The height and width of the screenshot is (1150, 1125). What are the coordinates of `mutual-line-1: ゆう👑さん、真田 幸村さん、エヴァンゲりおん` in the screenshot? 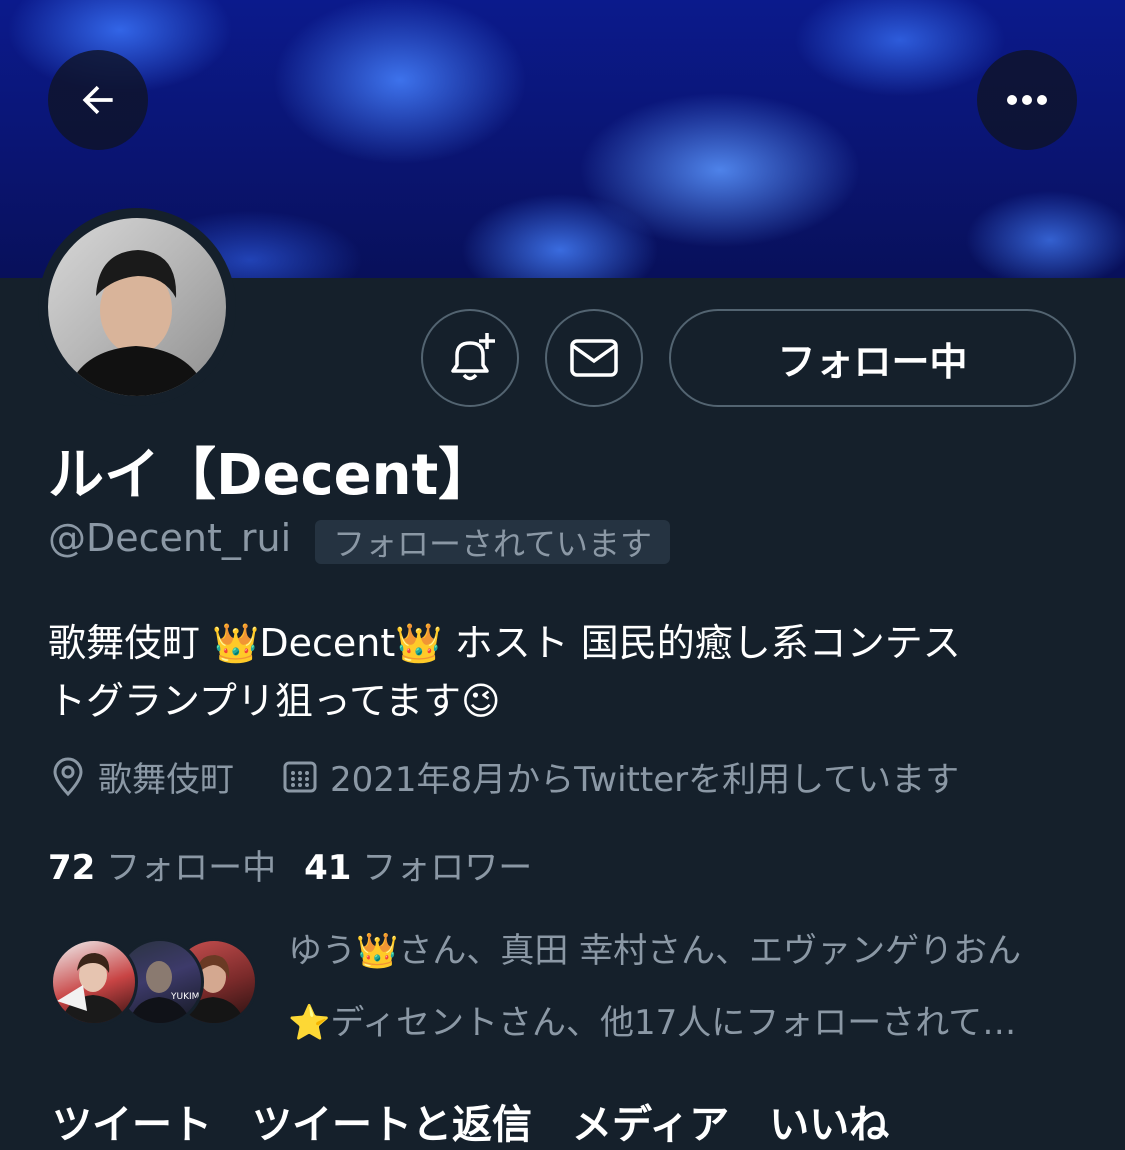 It's located at (655, 951).